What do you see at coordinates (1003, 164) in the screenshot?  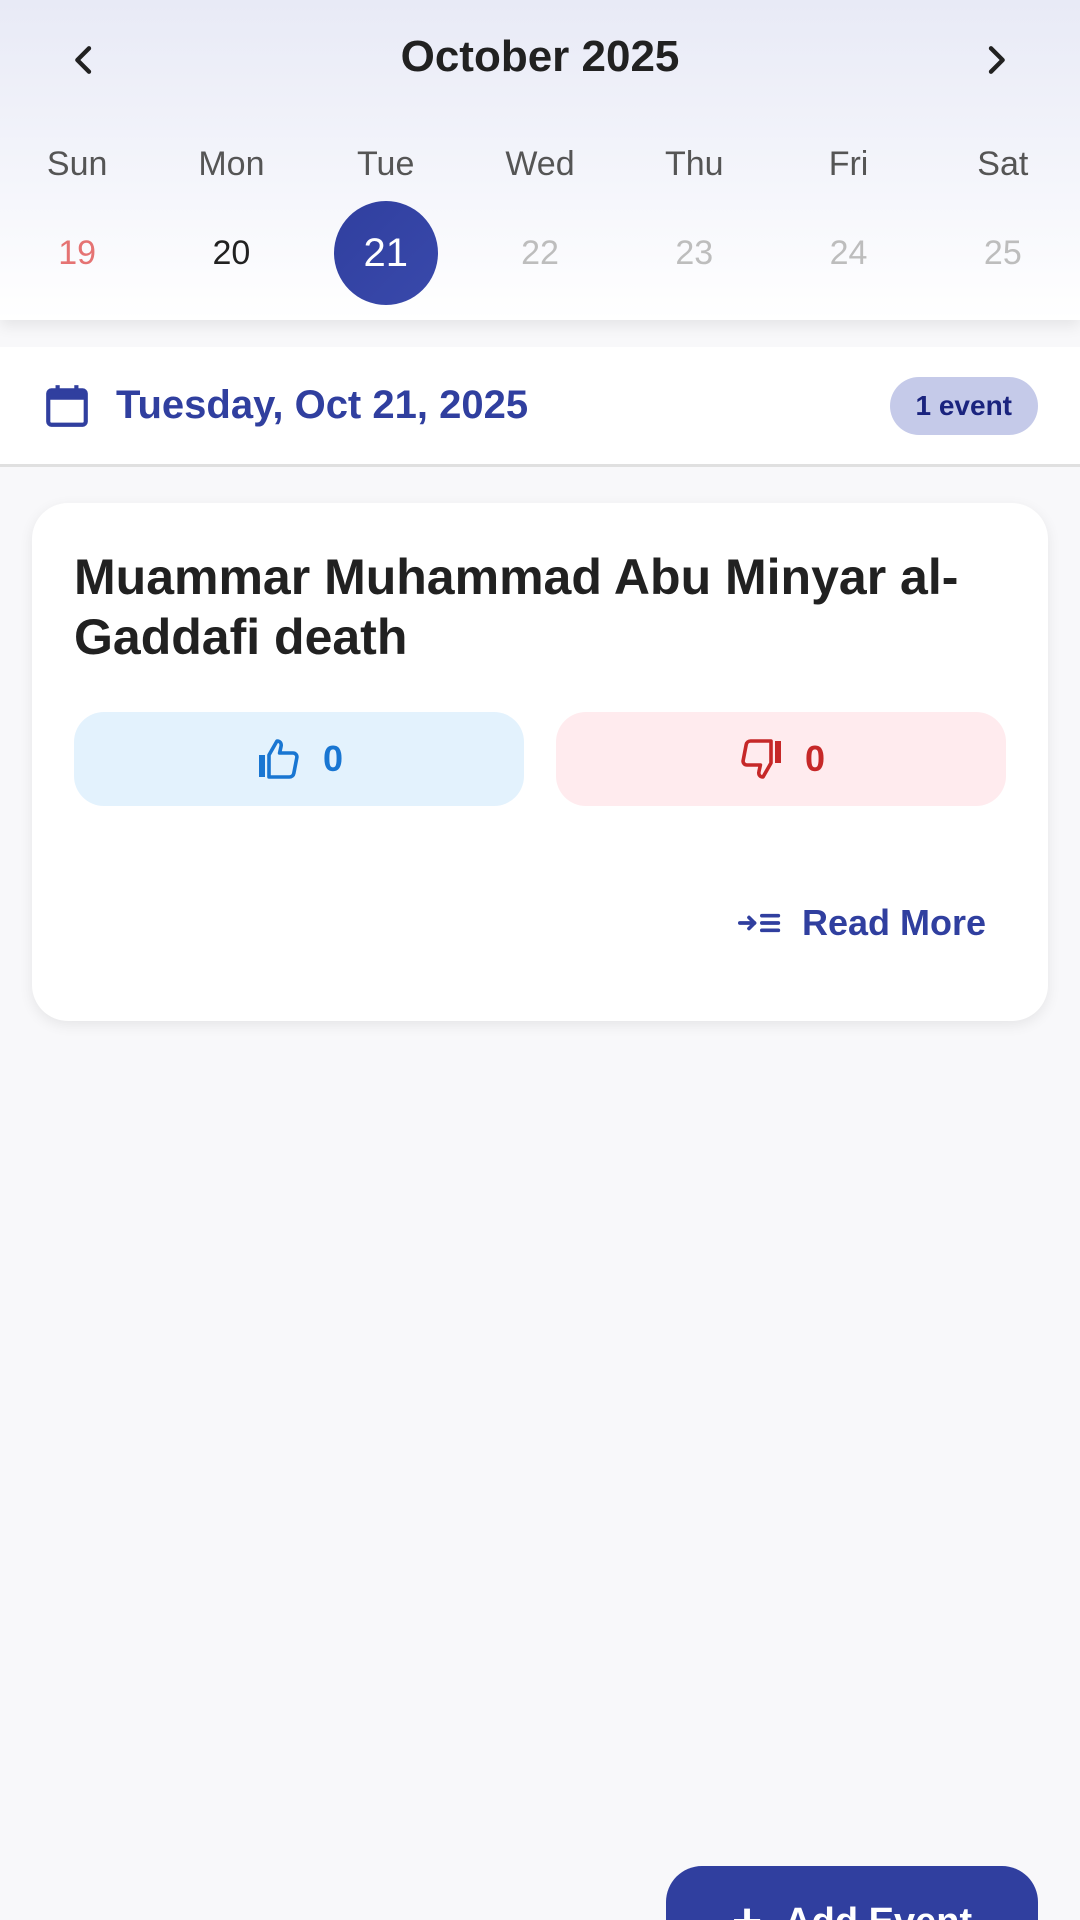 I see `weekday-label: Sat` at bounding box center [1003, 164].